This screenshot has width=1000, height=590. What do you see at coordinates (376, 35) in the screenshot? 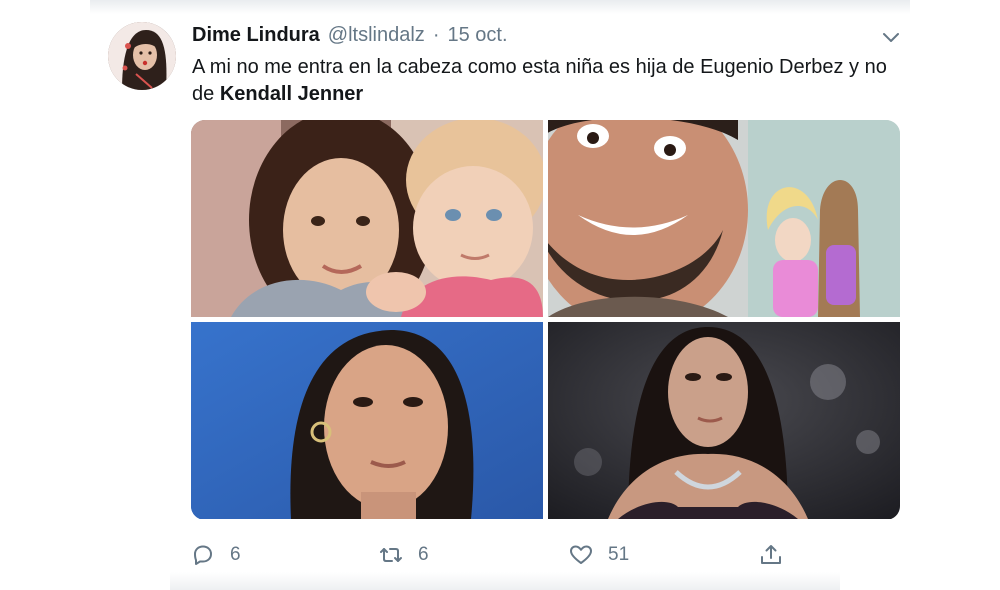
I see `author-handle: @ltslindalz` at bounding box center [376, 35].